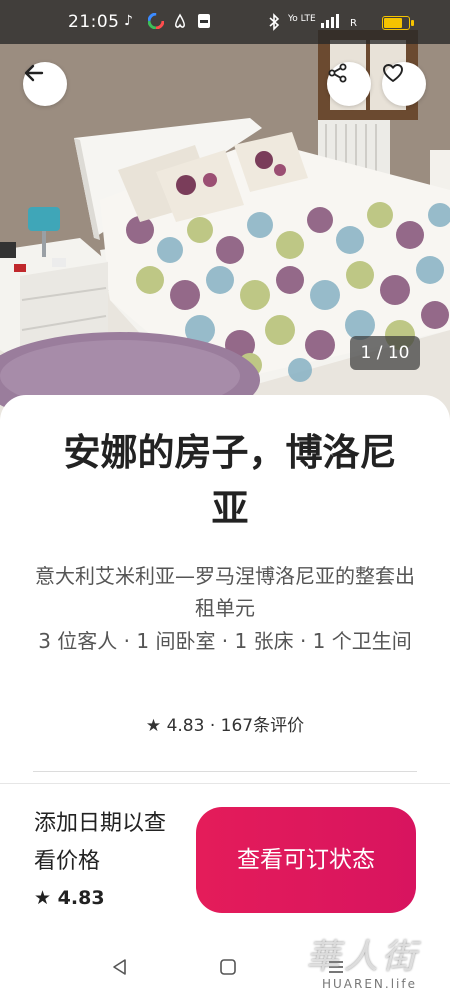  I want to click on favorite-button, so click(404, 84).